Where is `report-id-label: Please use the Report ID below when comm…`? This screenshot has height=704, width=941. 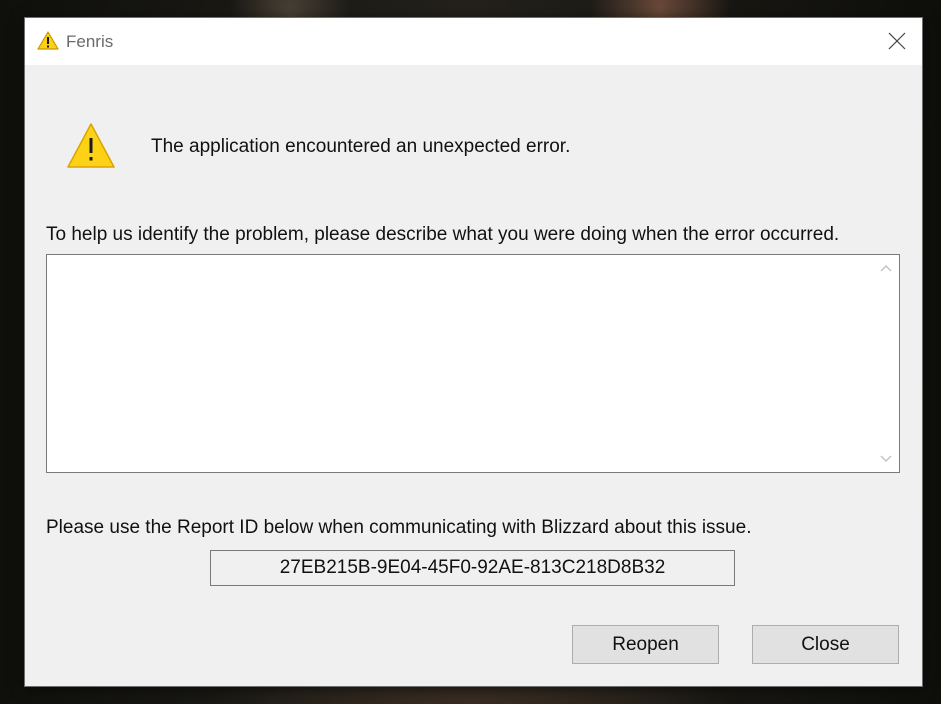 report-id-label: Please use the Report ID below when comm… is located at coordinates (399, 527).